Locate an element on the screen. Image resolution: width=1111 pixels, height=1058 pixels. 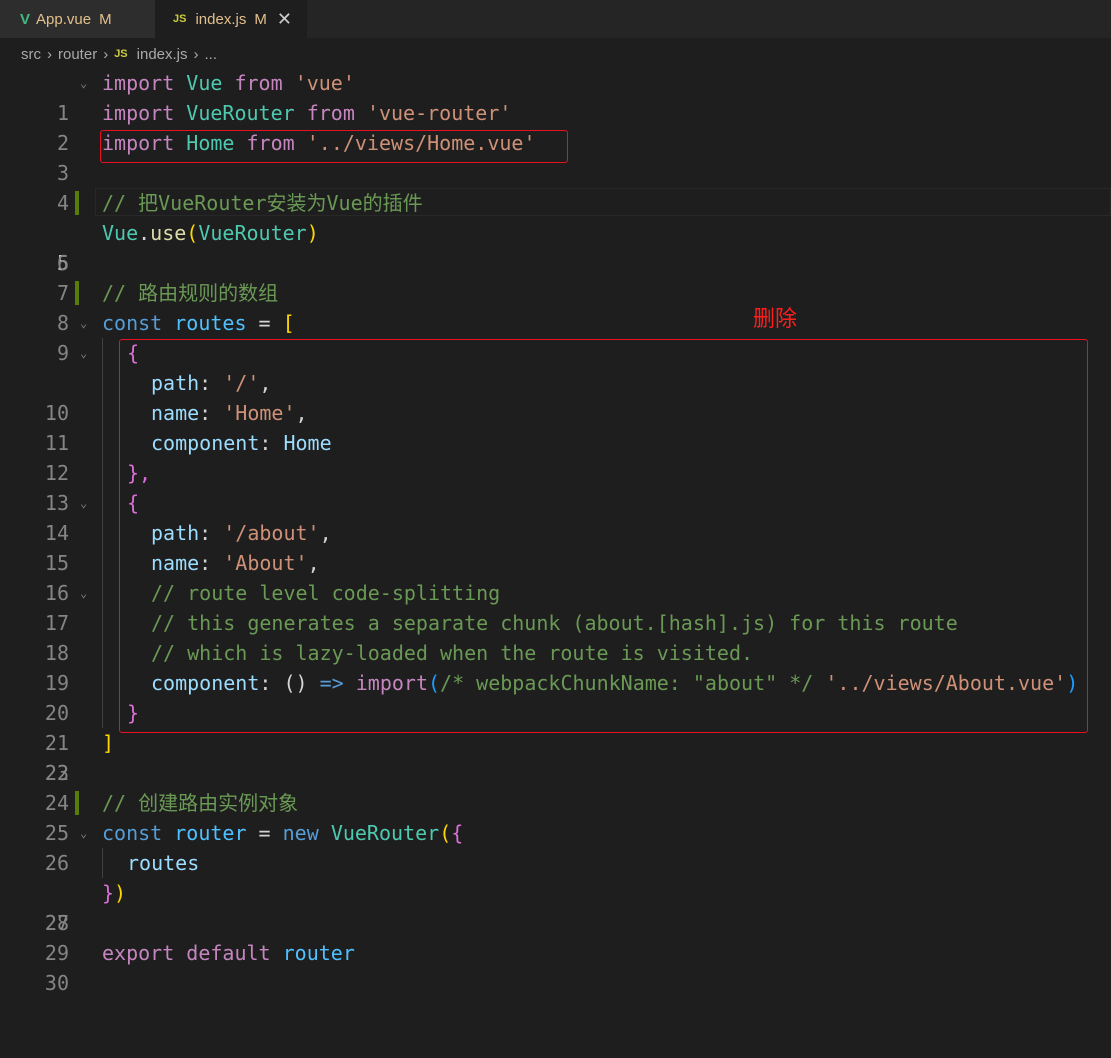
token: [ is located at coordinates (288, 323).